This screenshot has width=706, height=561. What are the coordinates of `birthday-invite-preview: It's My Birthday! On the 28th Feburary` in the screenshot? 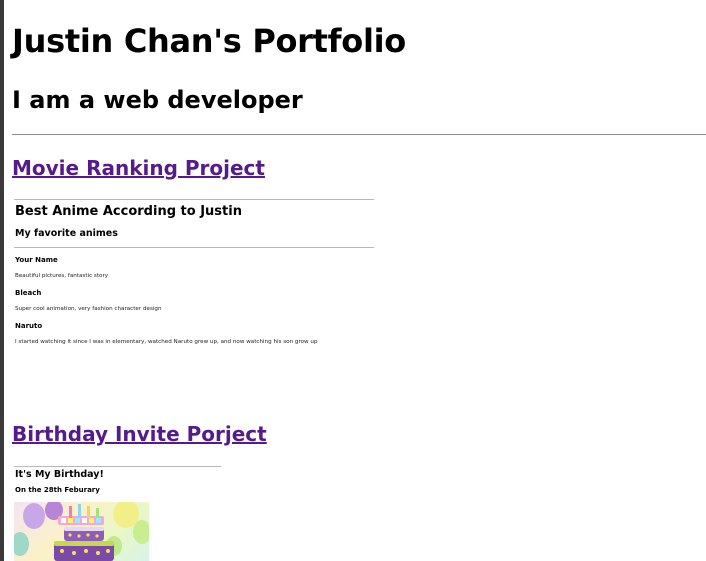 It's located at (119, 513).